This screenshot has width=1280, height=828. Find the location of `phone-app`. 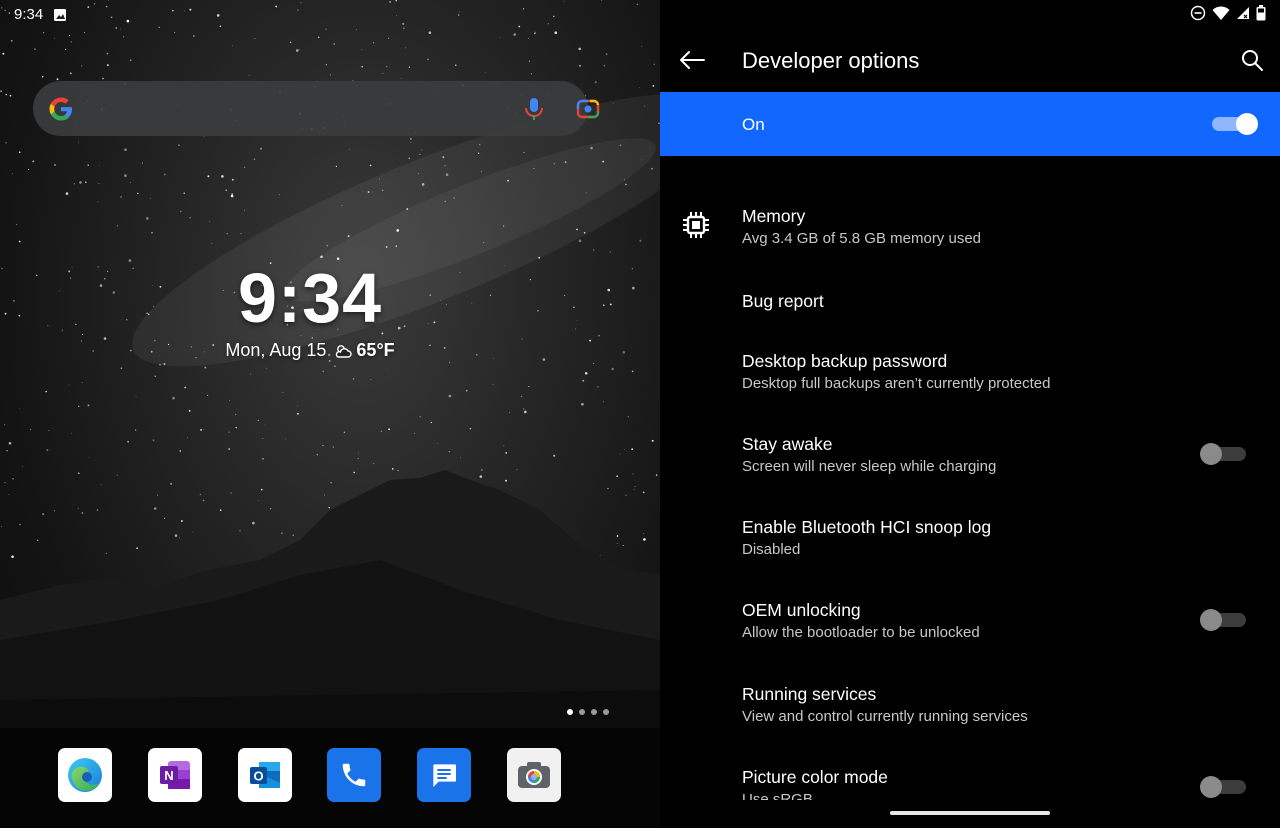

phone-app is located at coordinates (354, 775).